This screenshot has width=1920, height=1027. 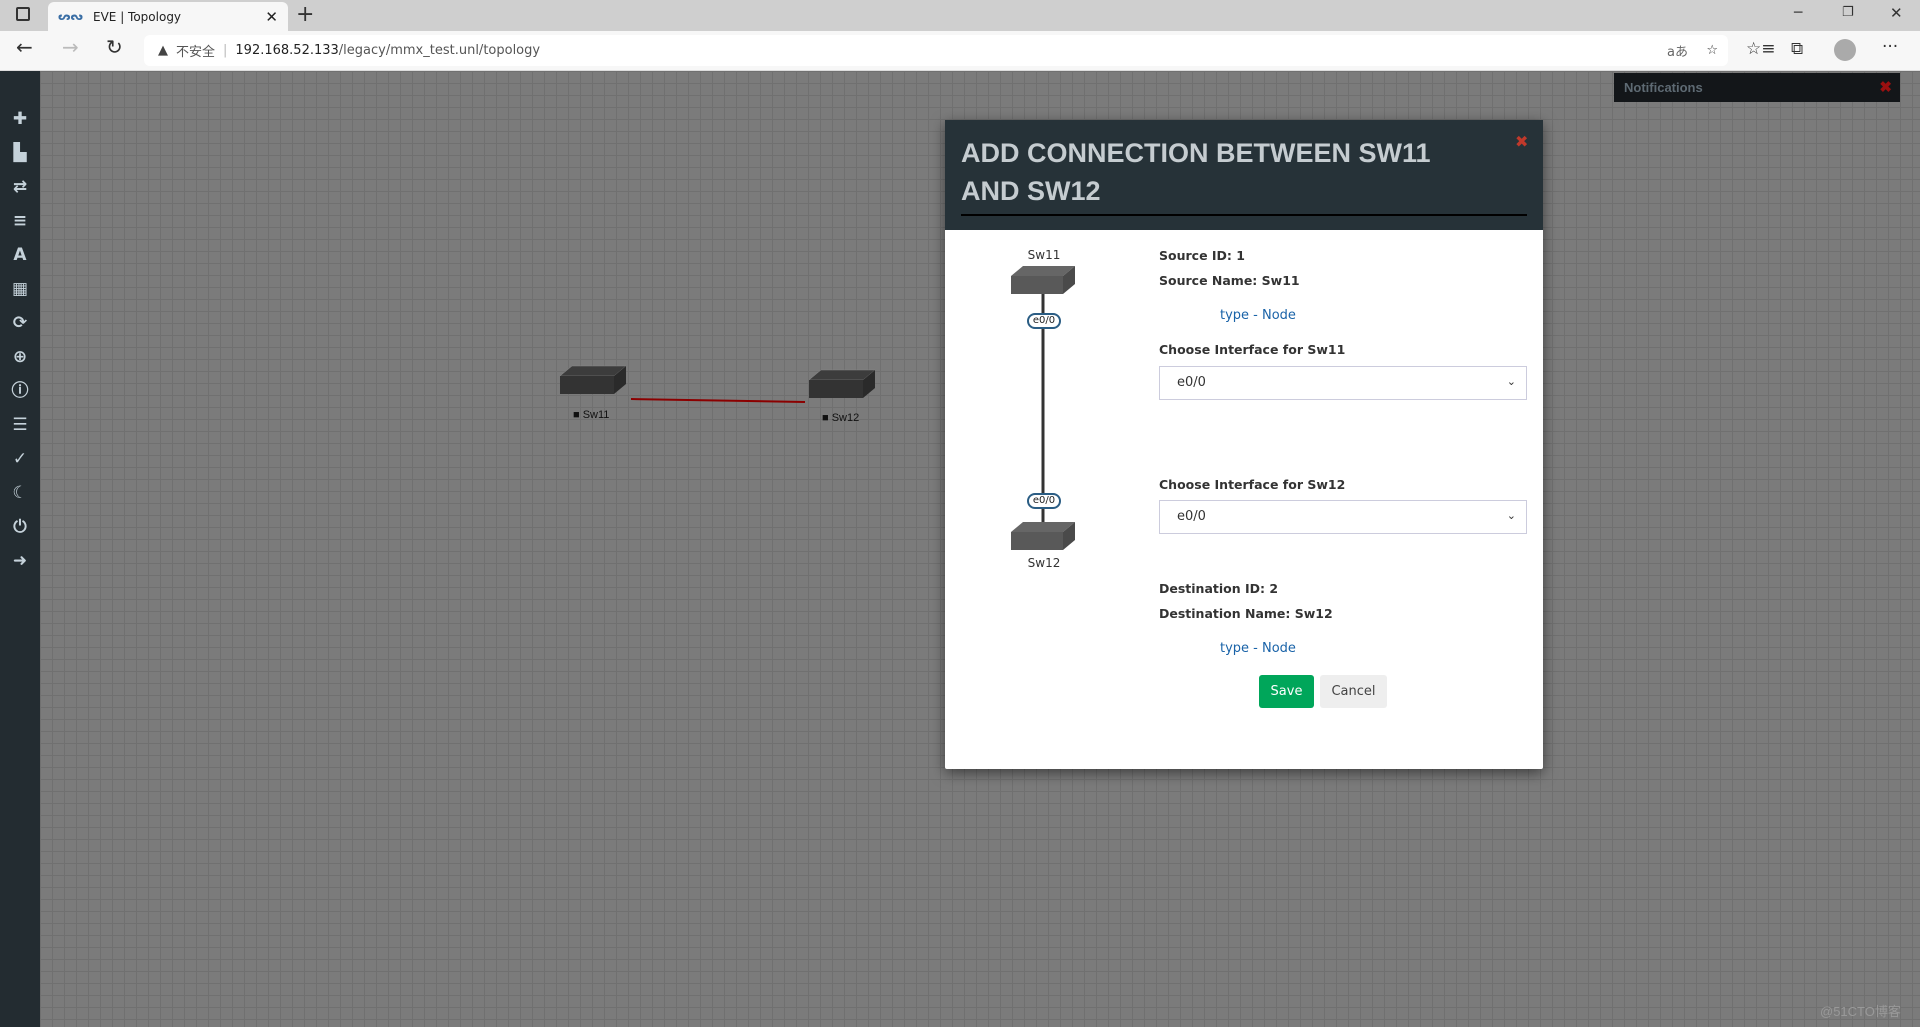 What do you see at coordinates (1229, 280) in the screenshot?
I see `source-name: Source Name: Sw11` at bounding box center [1229, 280].